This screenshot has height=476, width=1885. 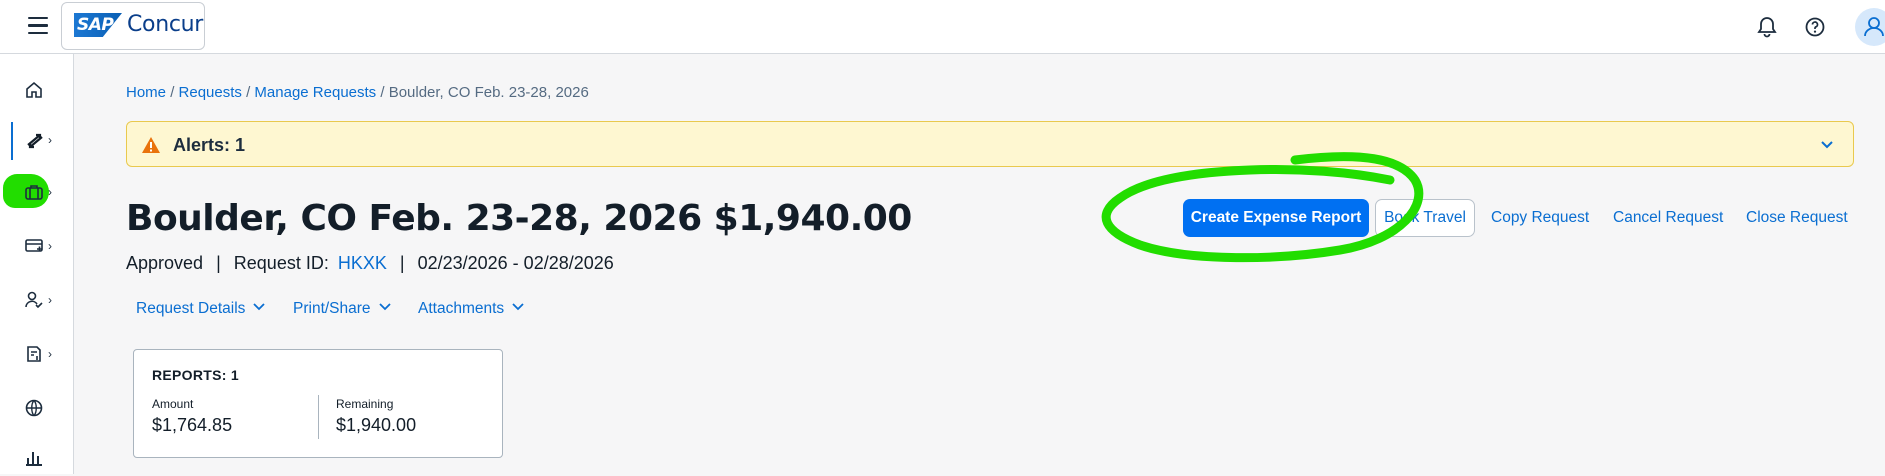 I want to click on concur-logo-text: Concur, so click(x=165, y=24).